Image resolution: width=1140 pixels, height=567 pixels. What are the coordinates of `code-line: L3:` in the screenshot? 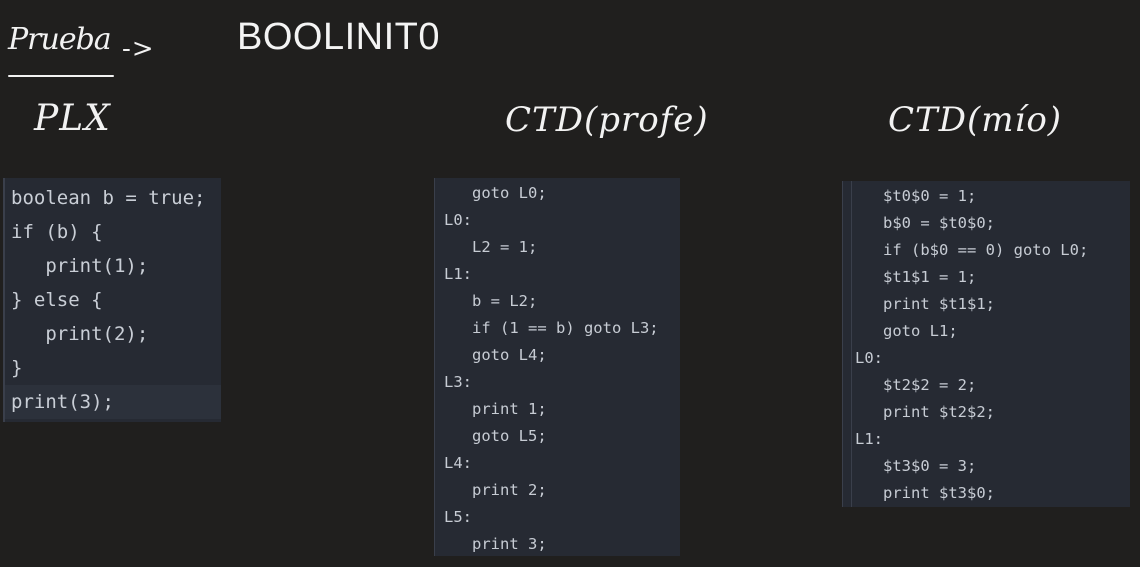 It's located at (458, 382).